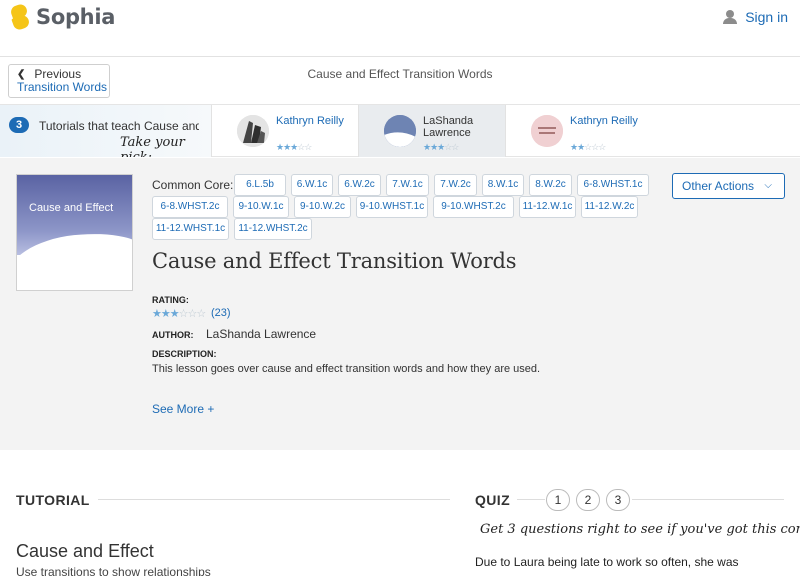  I want to click on standard-tag: 9-10.WHST.2c, so click(473, 207).